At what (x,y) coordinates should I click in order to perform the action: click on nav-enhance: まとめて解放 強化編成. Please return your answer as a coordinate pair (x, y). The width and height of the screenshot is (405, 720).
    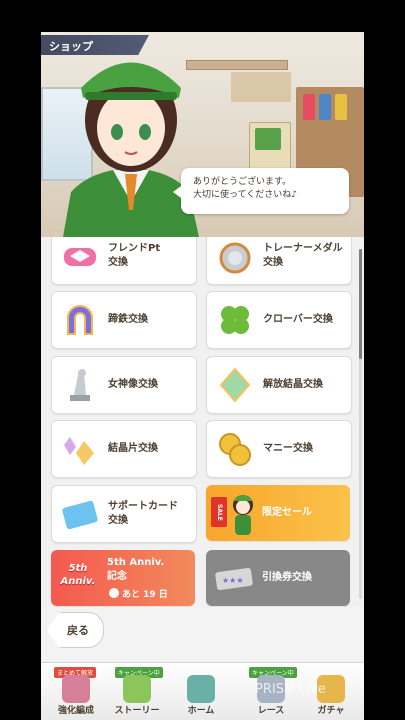
    Looking at the image, I should click on (76, 691).